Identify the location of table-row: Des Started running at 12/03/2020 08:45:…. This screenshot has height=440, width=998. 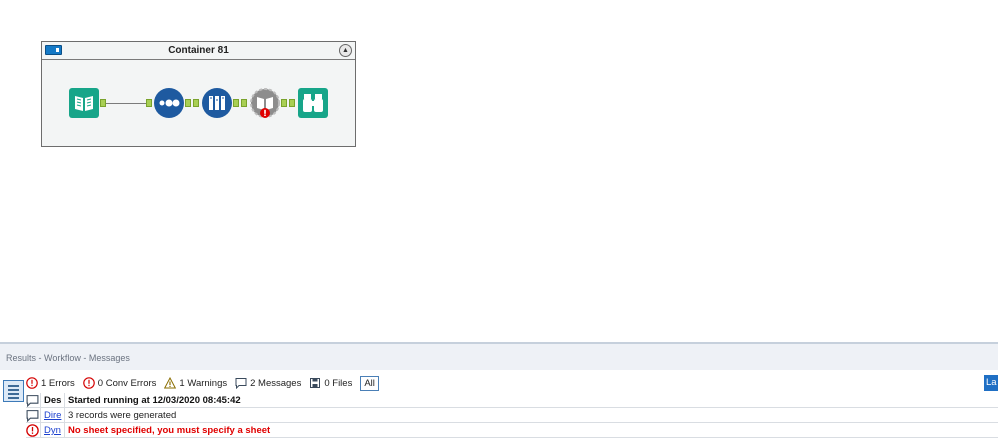
(512, 400).